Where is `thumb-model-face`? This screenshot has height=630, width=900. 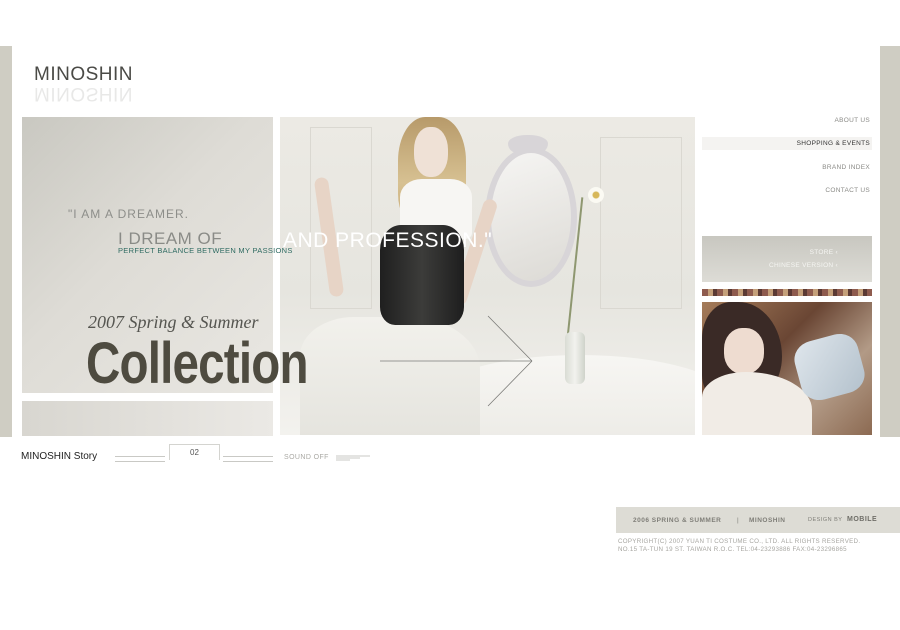
thumb-model-face is located at coordinates (744, 351).